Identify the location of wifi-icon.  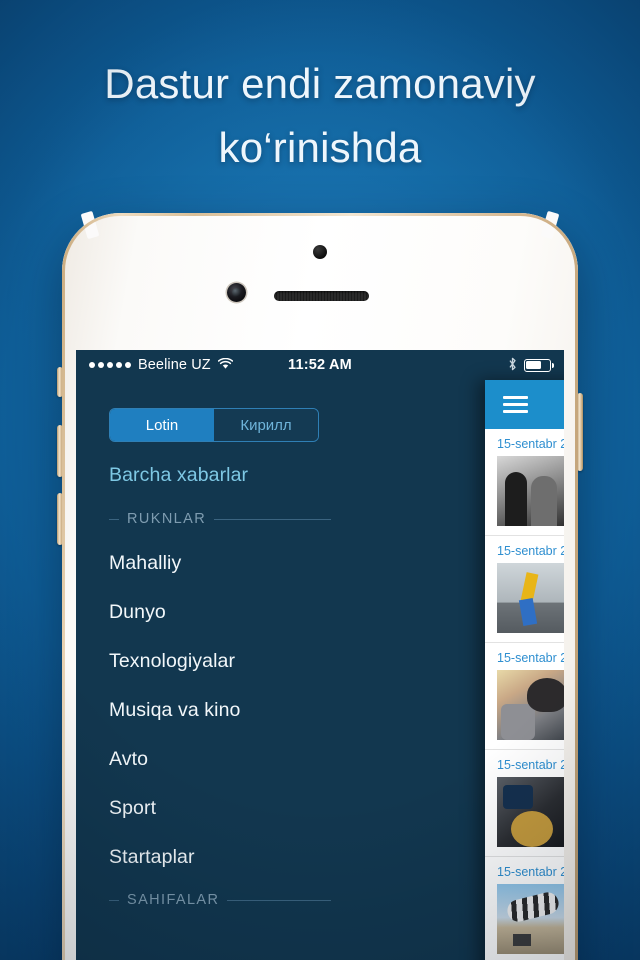
(225, 365).